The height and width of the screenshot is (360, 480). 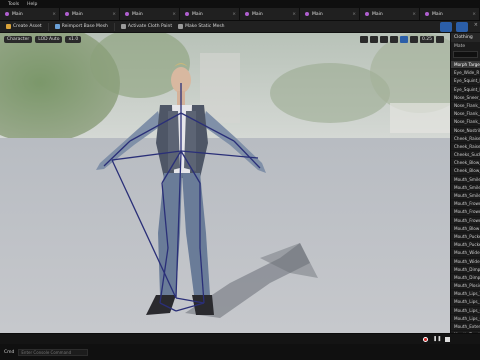 I want to click on morph-target-item: Mouth_Smile_Wide, so click(x=465, y=196).